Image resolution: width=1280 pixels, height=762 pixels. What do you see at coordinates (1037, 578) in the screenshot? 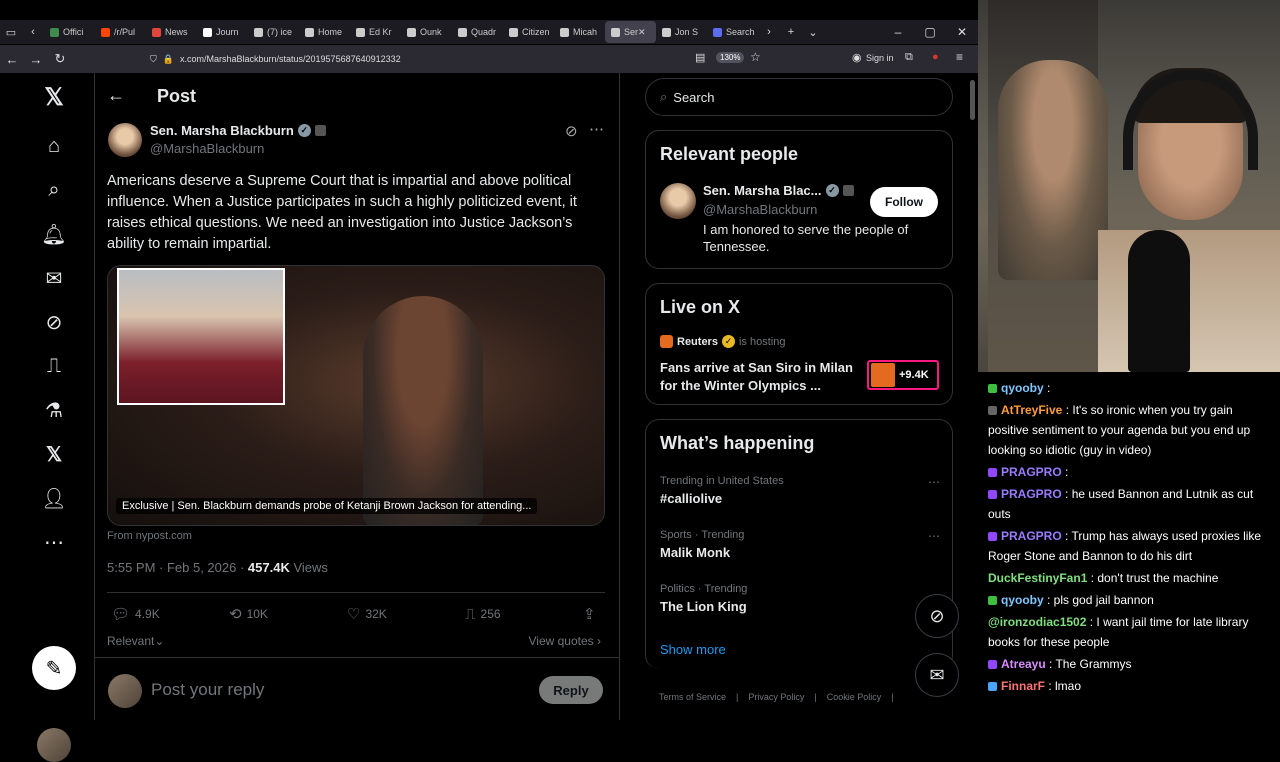
I see `chat-username: DuckFestinyFan1` at bounding box center [1037, 578].